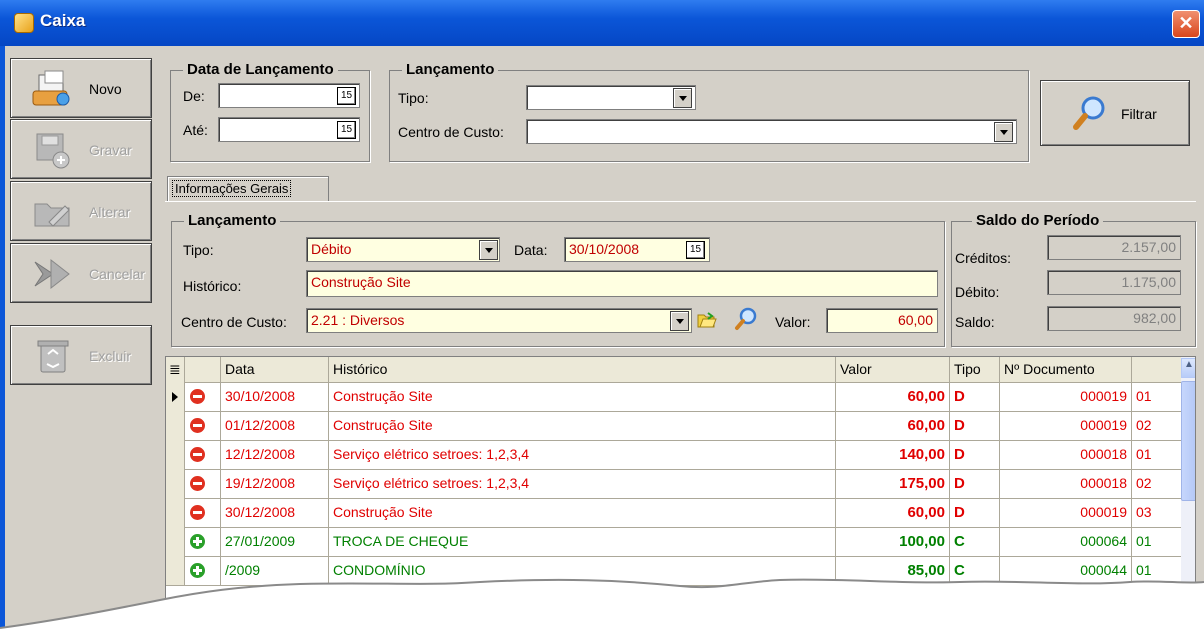  Describe the element at coordinates (1157, 369) in the screenshot. I see `col-parcela` at that location.